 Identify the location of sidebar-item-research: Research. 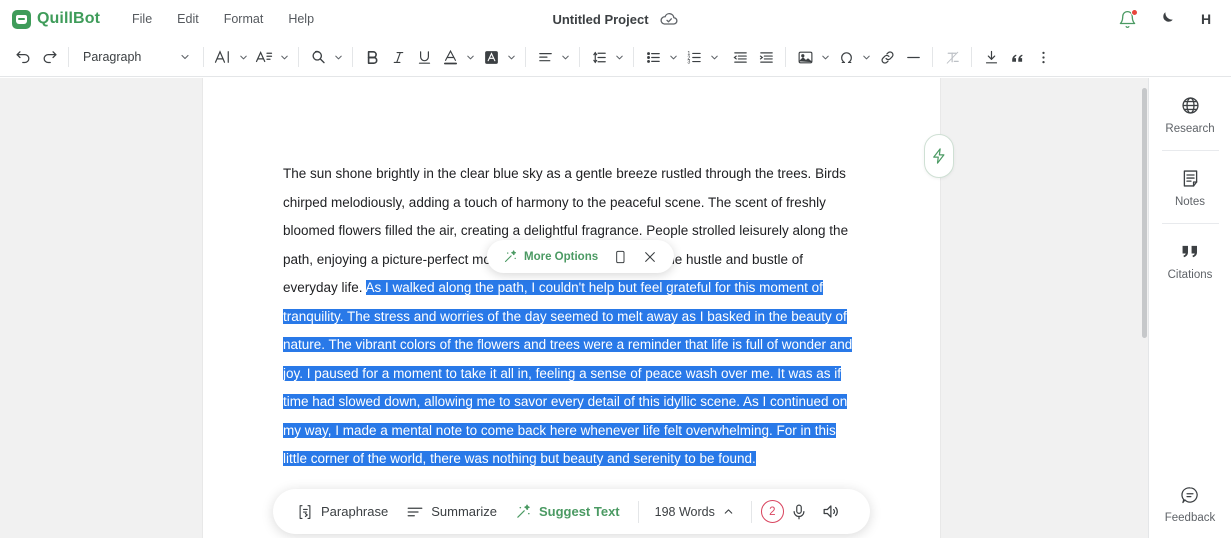
(1190, 114).